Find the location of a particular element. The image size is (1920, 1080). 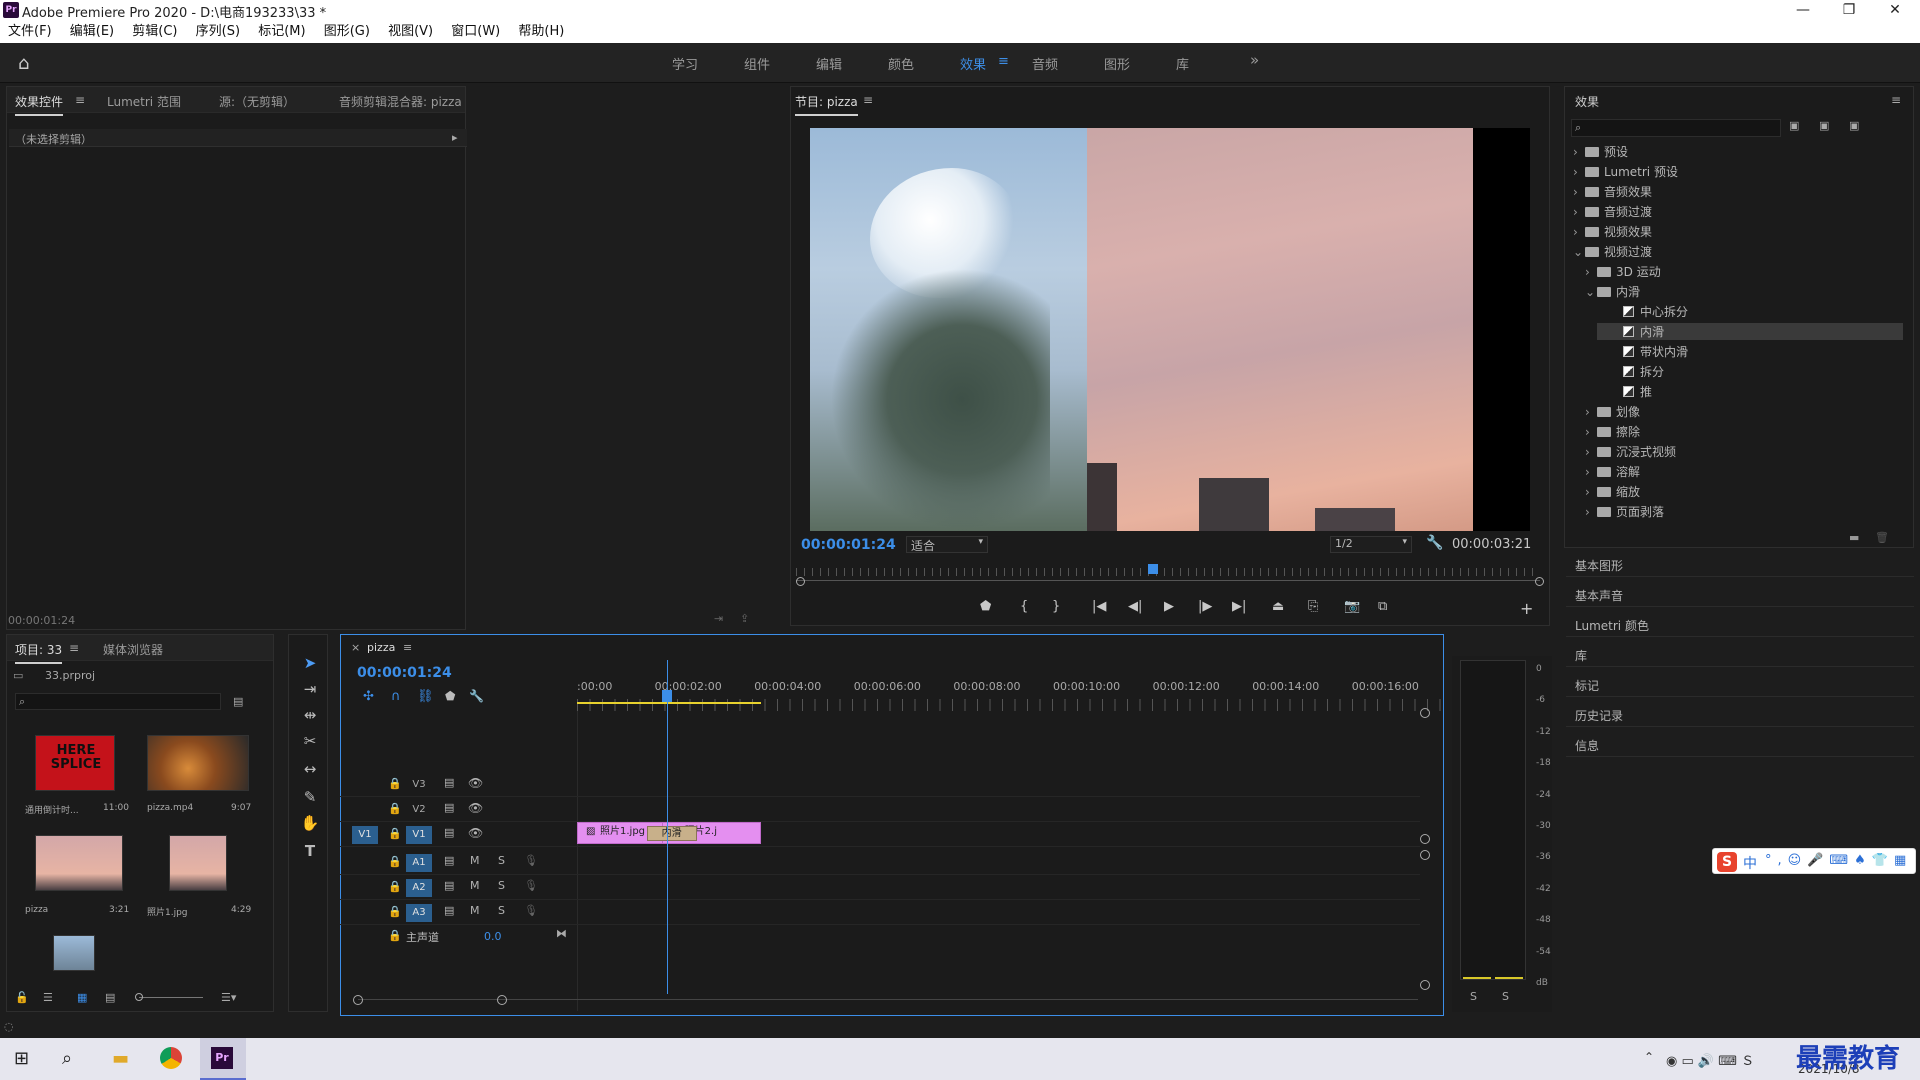

play-right-icon: ▸ is located at coordinates (455, 137).